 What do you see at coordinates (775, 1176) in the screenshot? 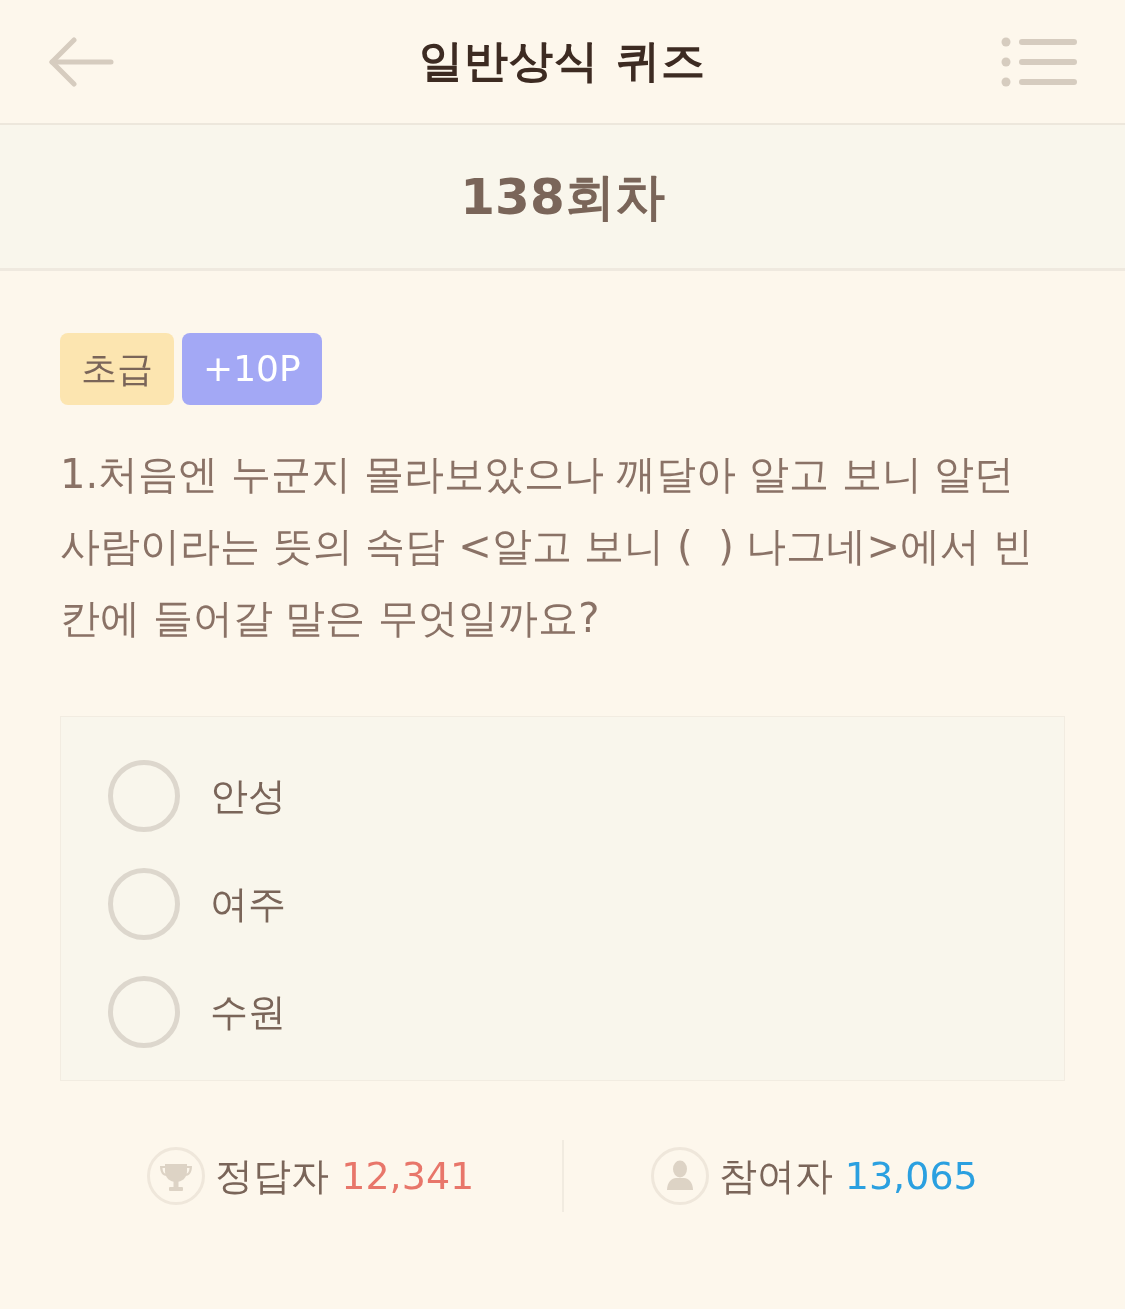
I see `stat-label: 참여자` at bounding box center [775, 1176].